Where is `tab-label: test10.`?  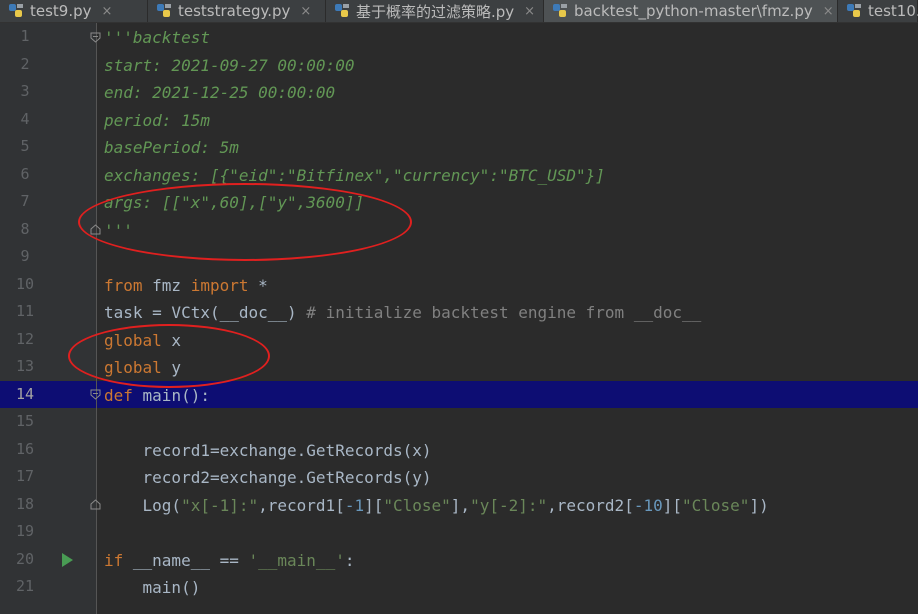 tab-label: test10. is located at coordinates (893, 11).